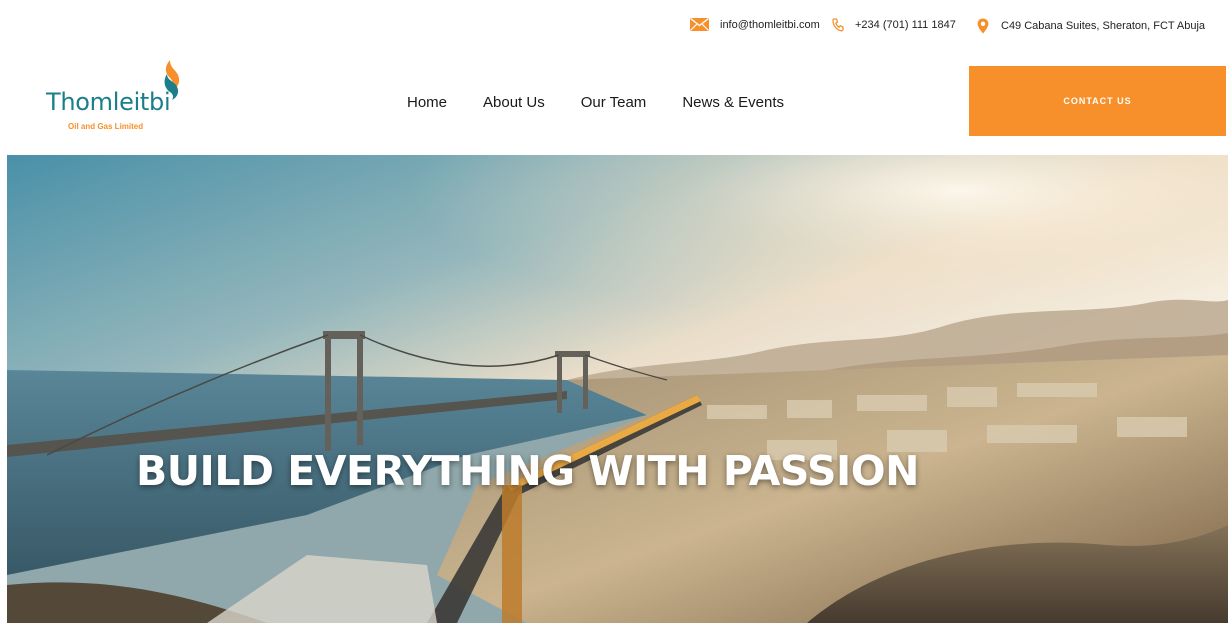  What do you see at coordinates (838, 25) in the screenshot?
I see `phone-icon` at bounding box center [838, 25].